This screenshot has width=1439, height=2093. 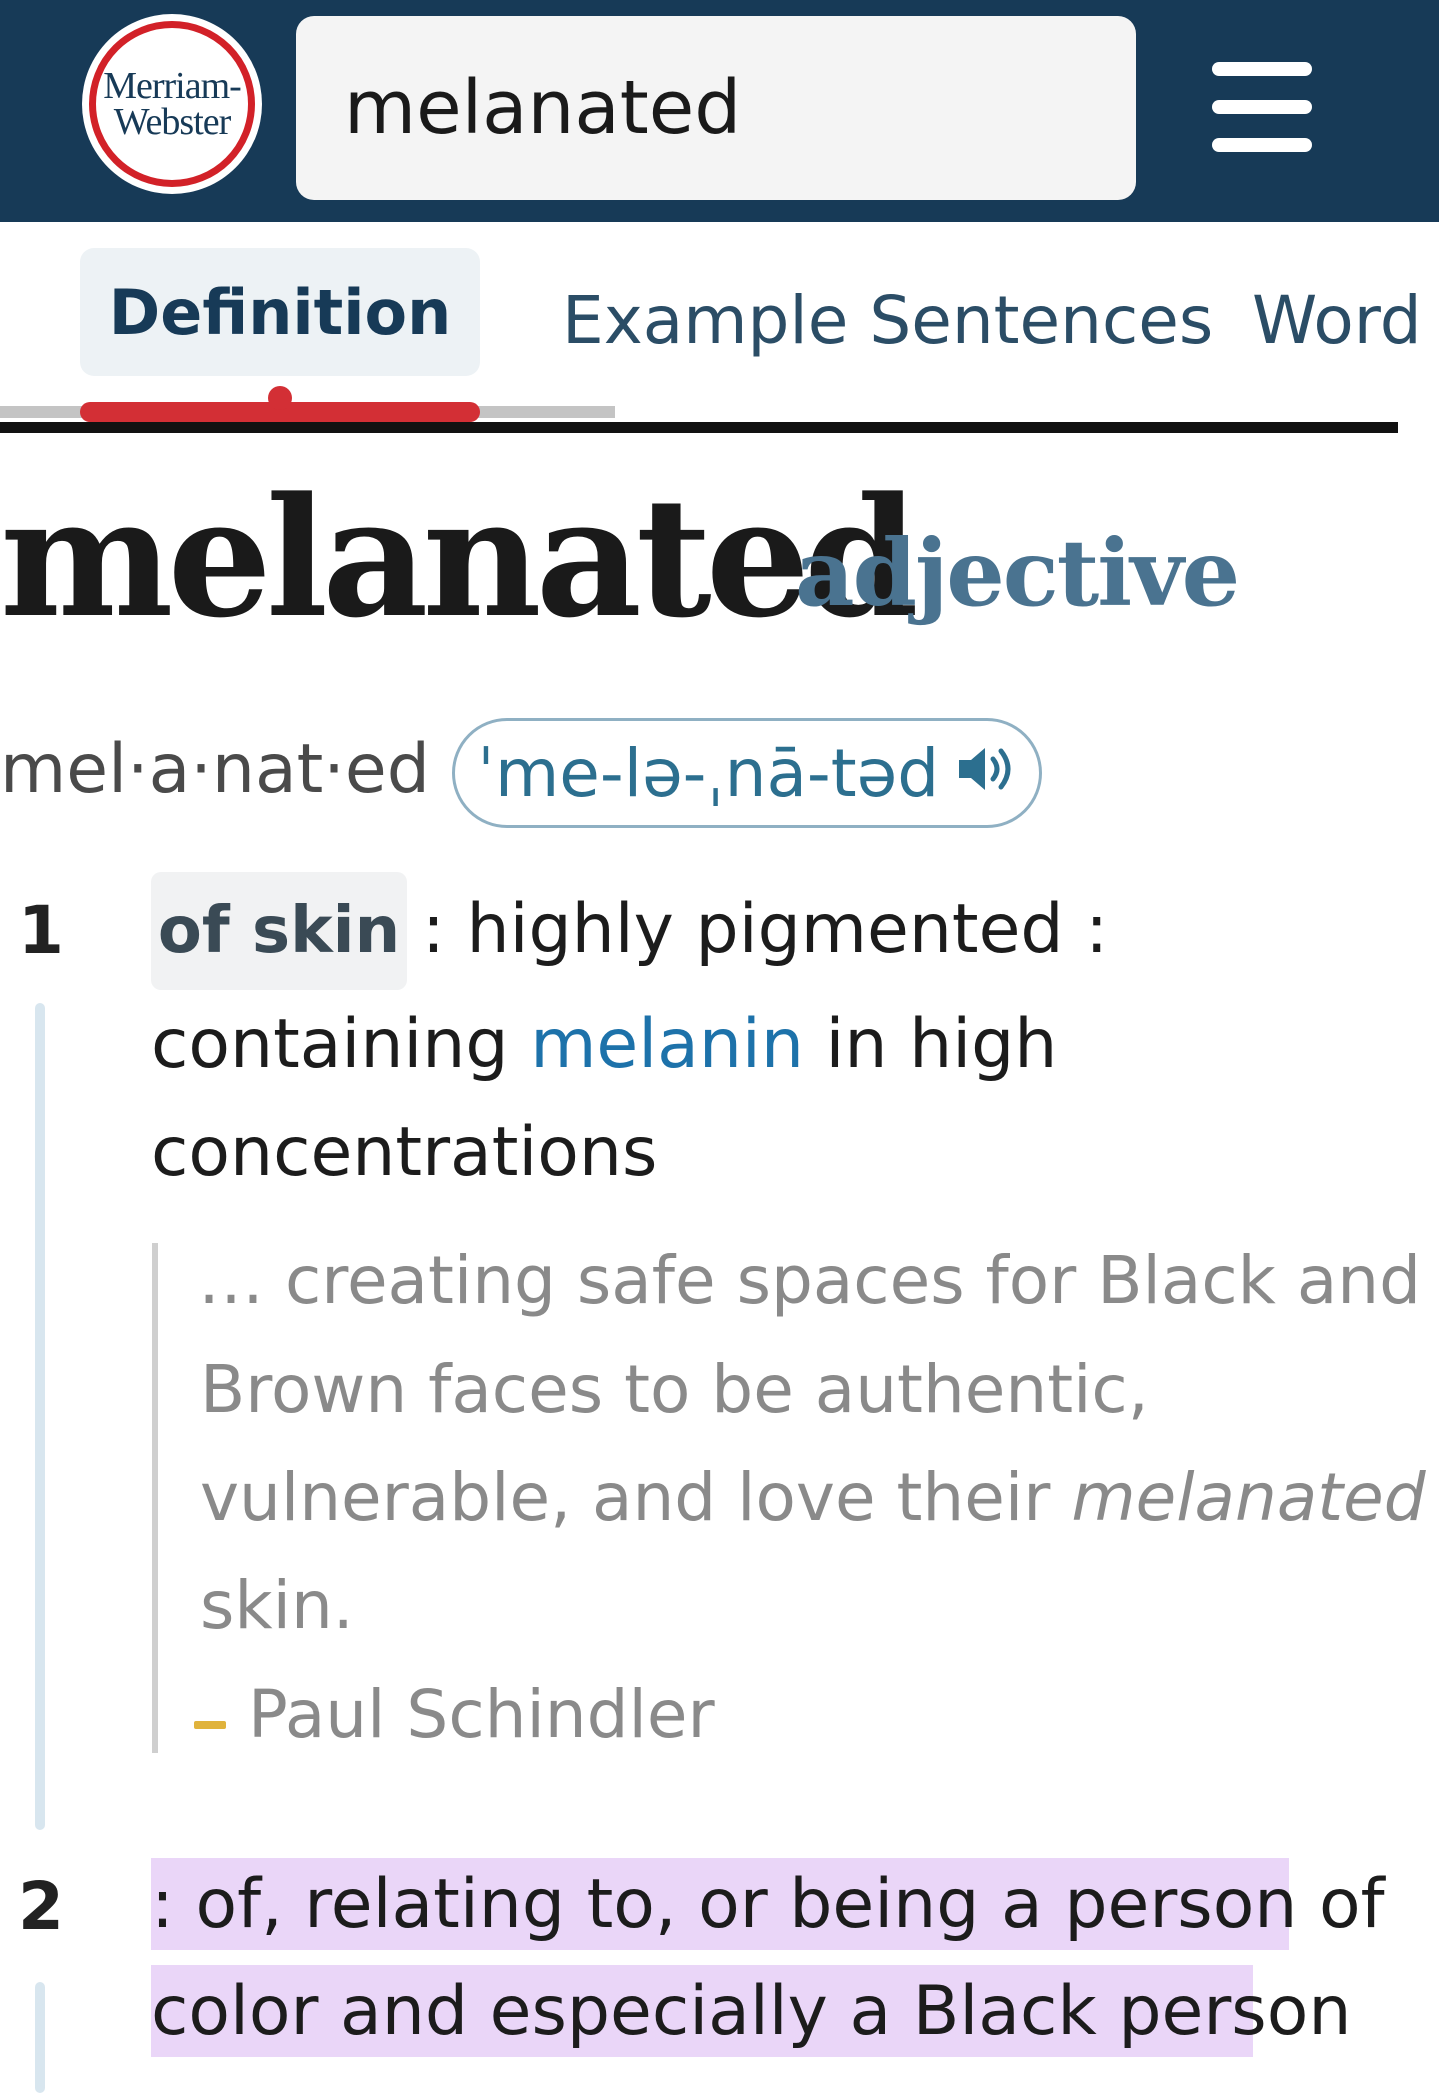 What do you see at coordinates (341, 1044) in the screenshot?
I see `definition-text: containing` at bounding box center [341, 1044].